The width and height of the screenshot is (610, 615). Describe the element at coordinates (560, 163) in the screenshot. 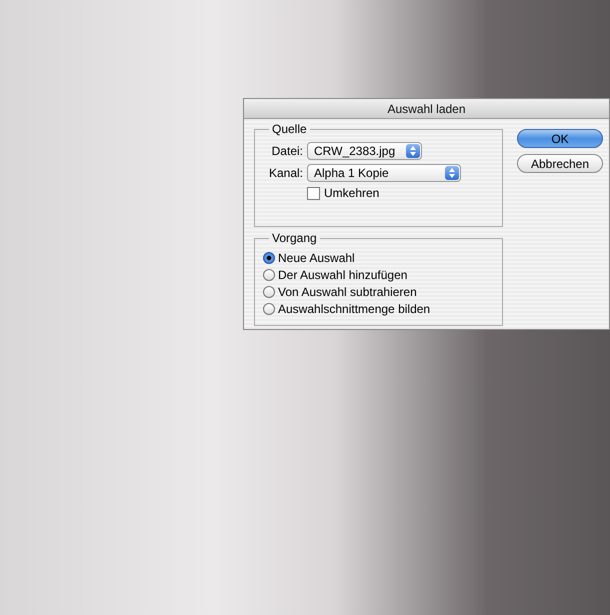

I see `cancel-button: Abbrechen` at that location.